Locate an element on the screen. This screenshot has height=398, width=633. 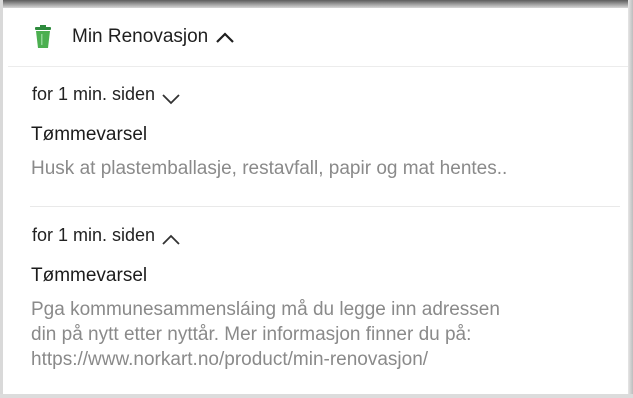
app-name: Min Renovasjon is located at coordinates (140, 36).